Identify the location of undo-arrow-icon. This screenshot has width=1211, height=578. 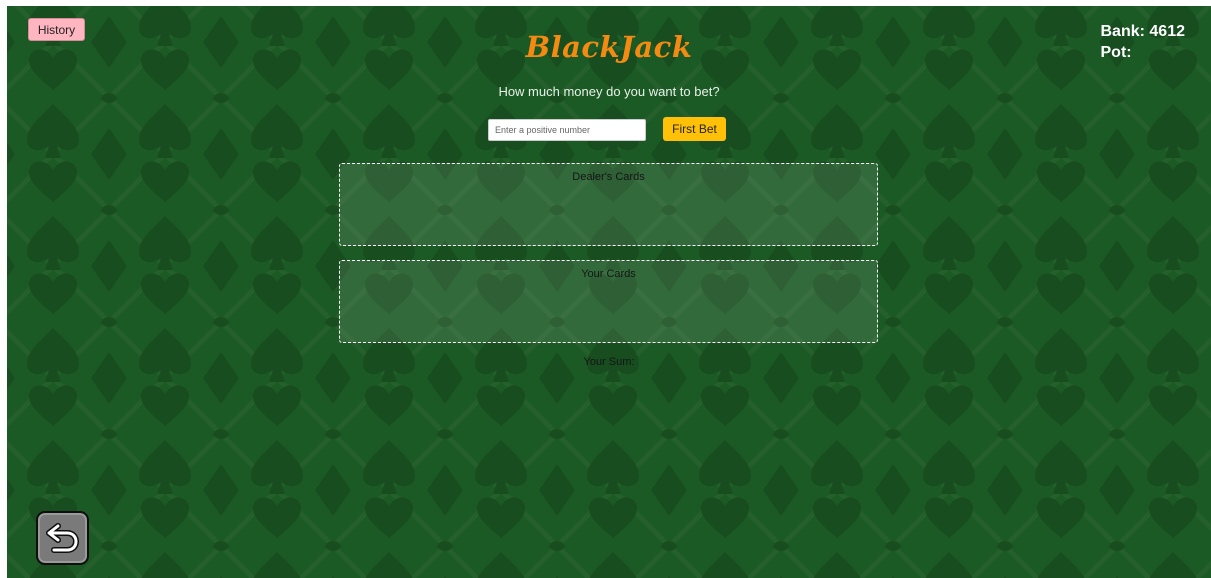
(62, 538).